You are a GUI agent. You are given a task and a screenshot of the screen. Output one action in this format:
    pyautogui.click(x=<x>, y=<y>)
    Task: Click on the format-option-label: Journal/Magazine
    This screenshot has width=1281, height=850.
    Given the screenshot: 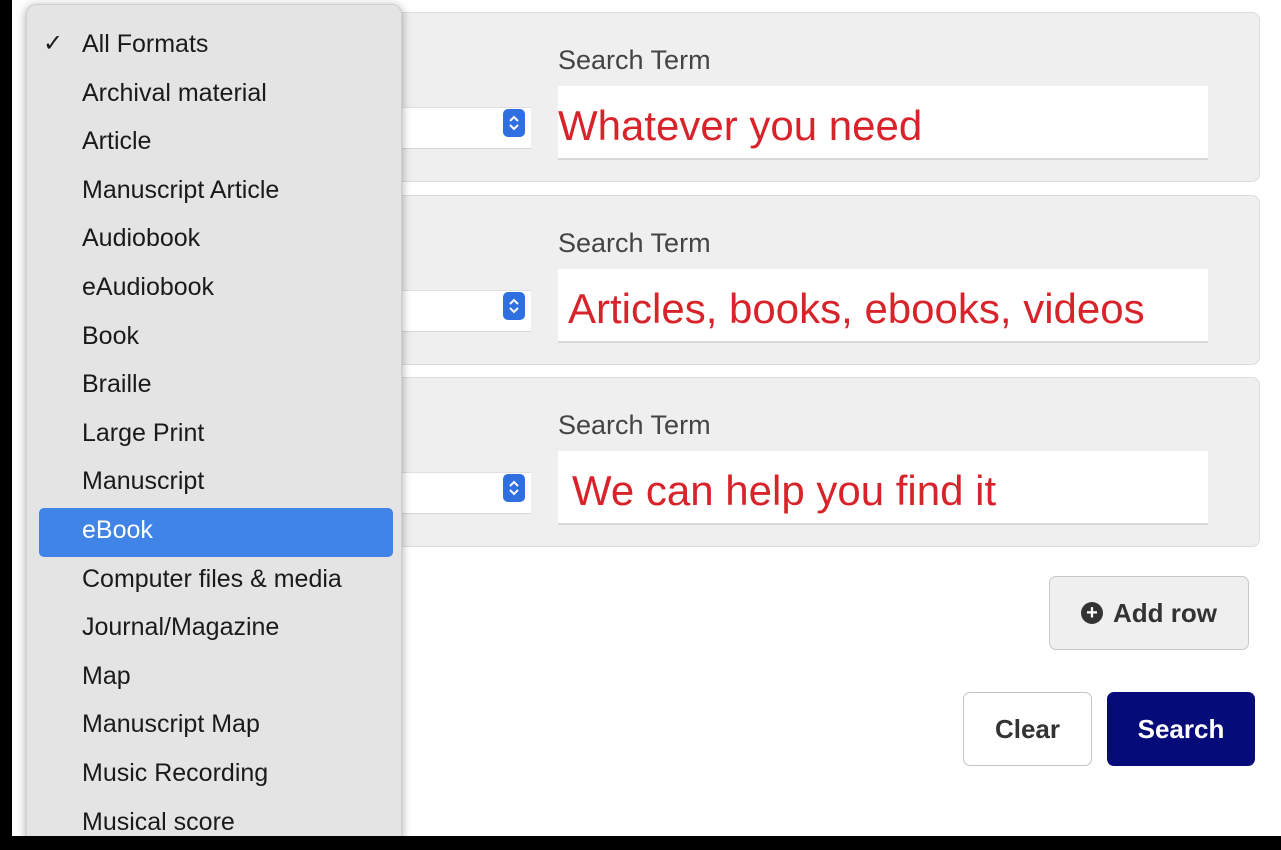 What is the action you would take?
    pyautogui.click(x=181, y=627)
    